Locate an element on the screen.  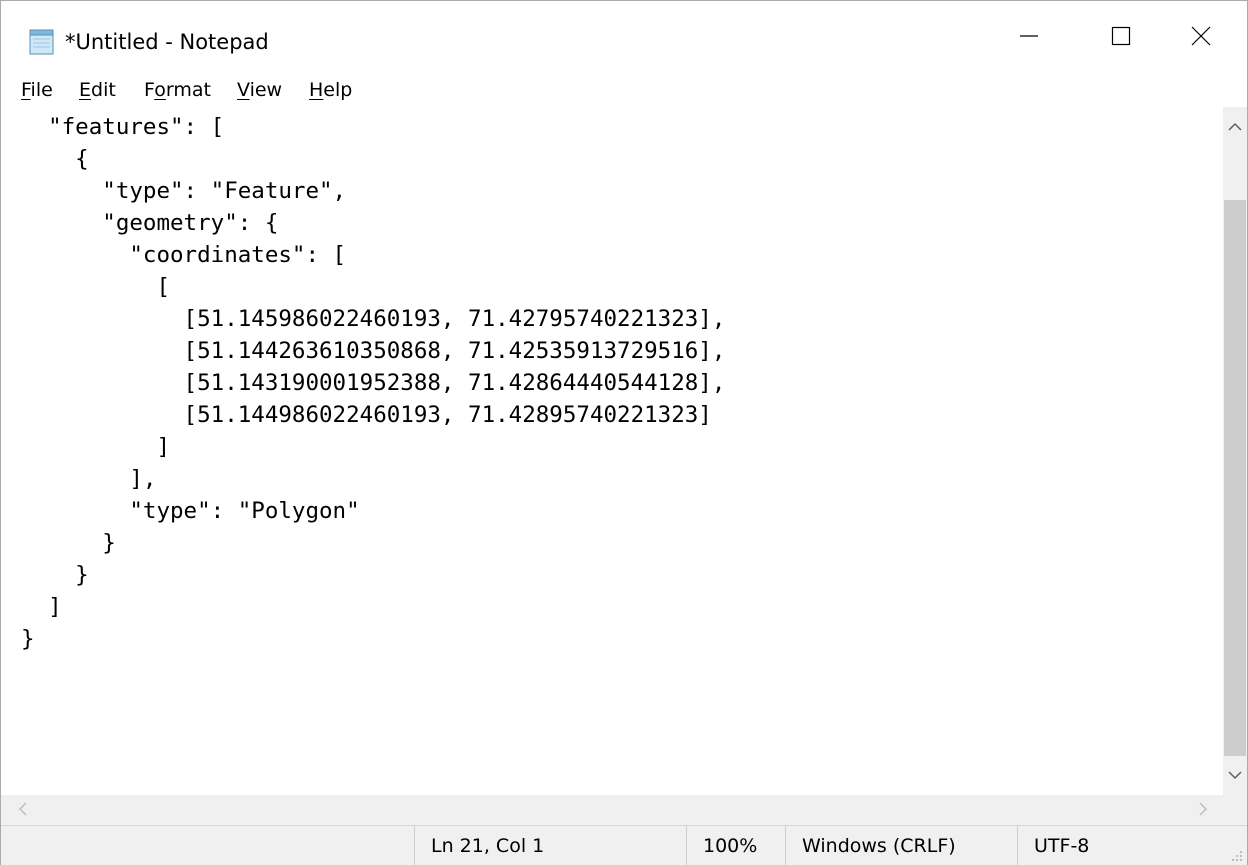
text-line: "coordinates": [ is located at coordinates (184, 255).